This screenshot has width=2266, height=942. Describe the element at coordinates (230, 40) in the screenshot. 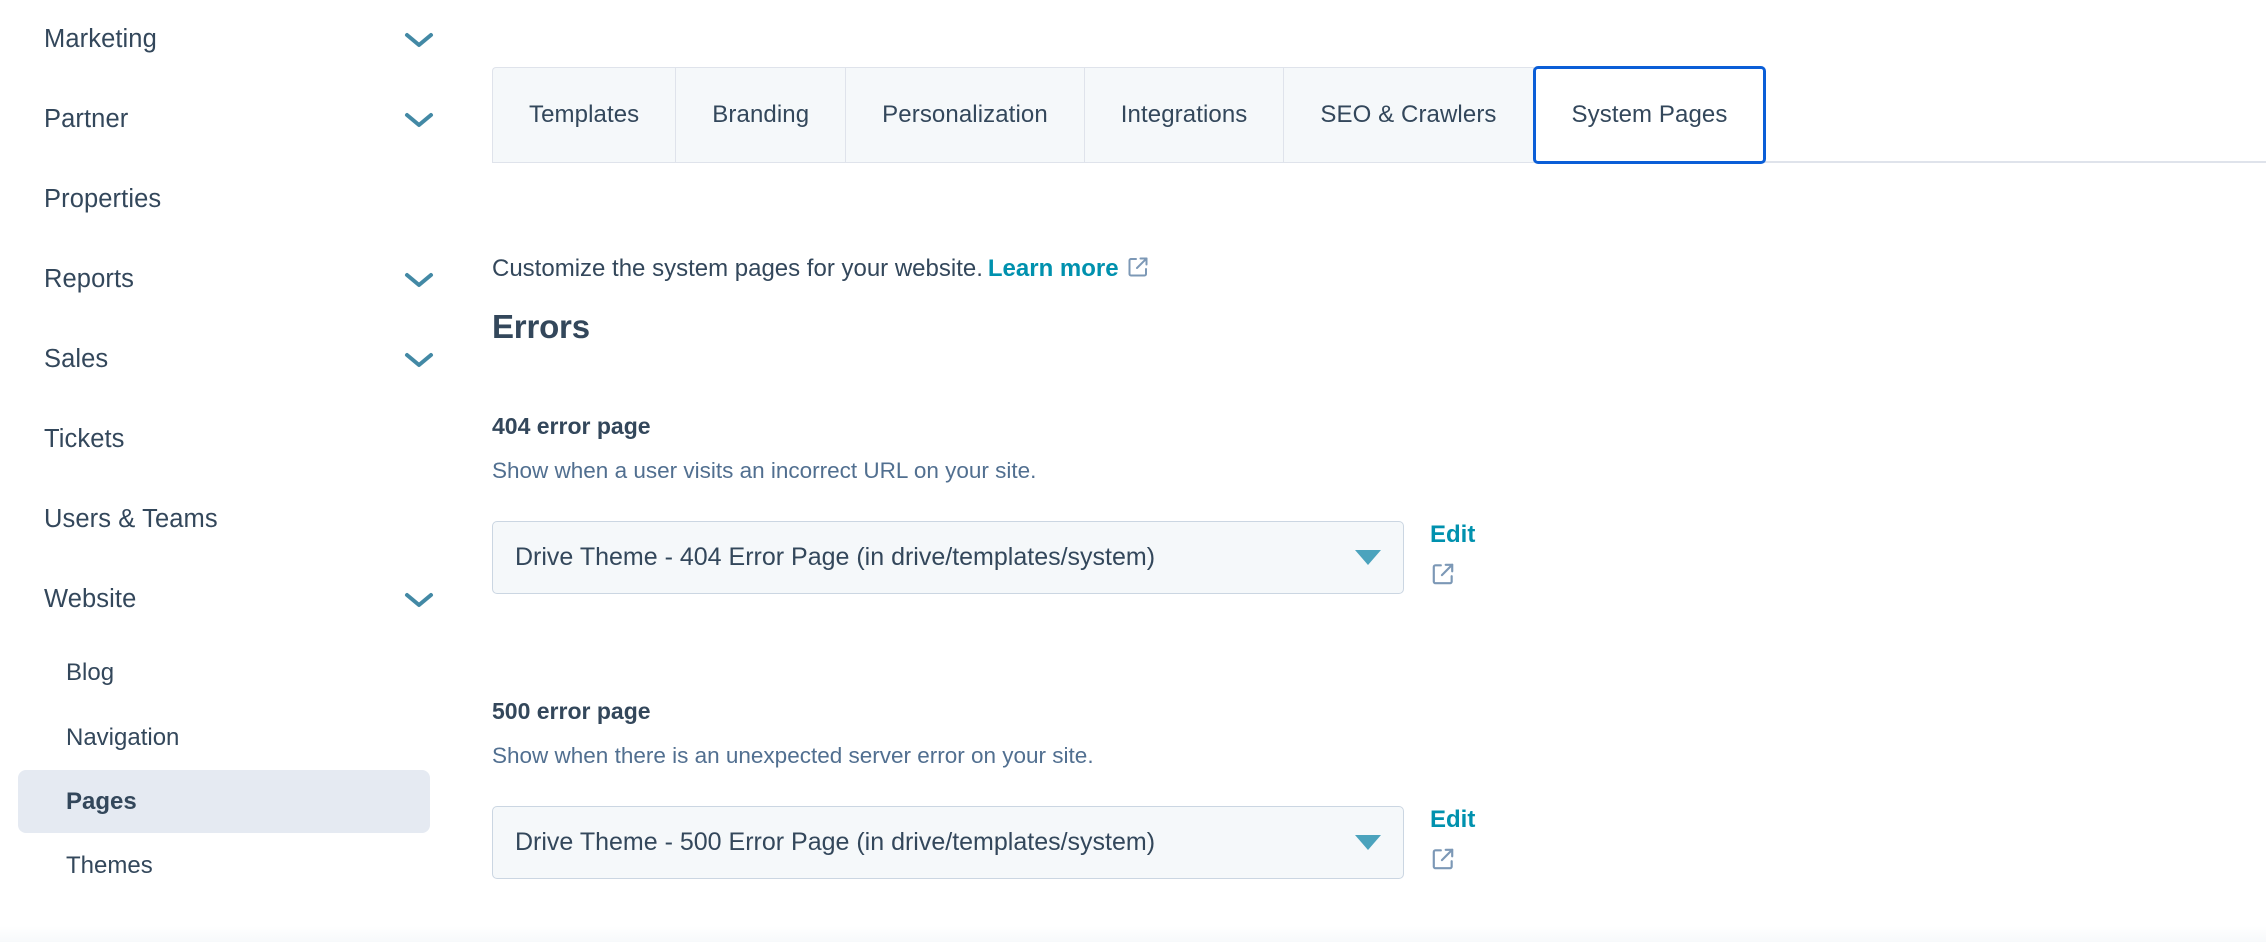

I see `sidebar-item-marketing: Marketing` at that location.